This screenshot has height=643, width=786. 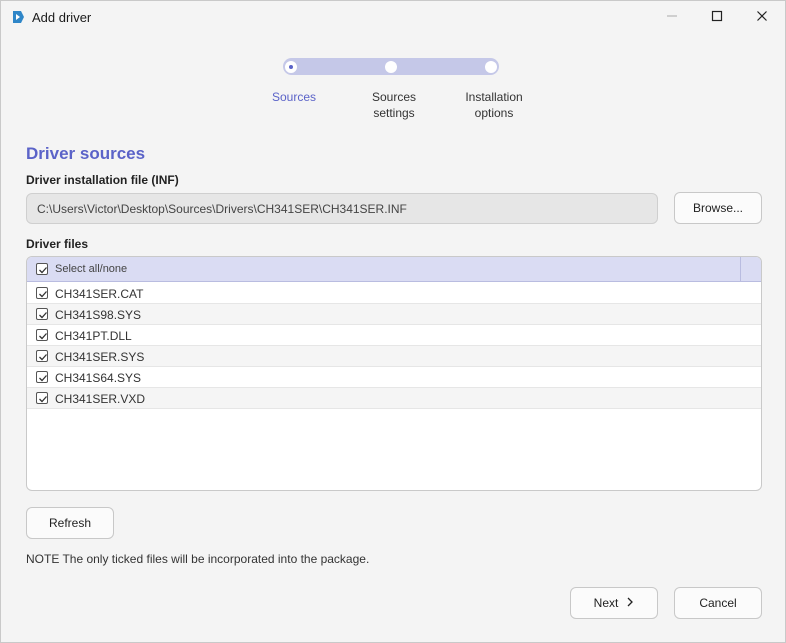 What do you see at coordinates (394, 269) in the screenshot?
I see `list-header: Select all/none` at bounding box center [394, 269].